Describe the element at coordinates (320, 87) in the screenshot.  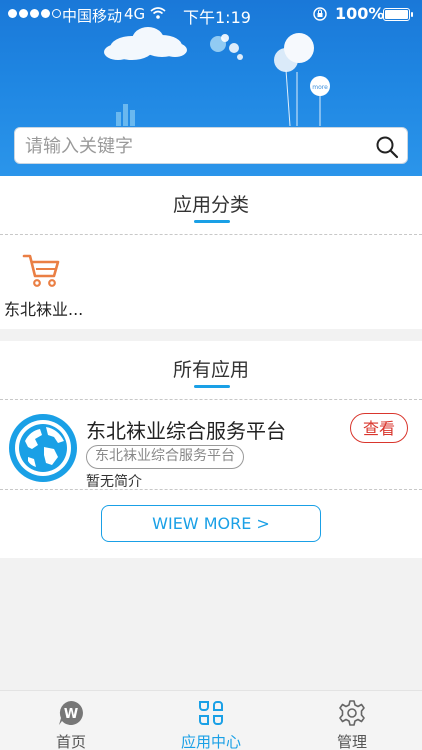
I see `balloon-text: more` at that location.